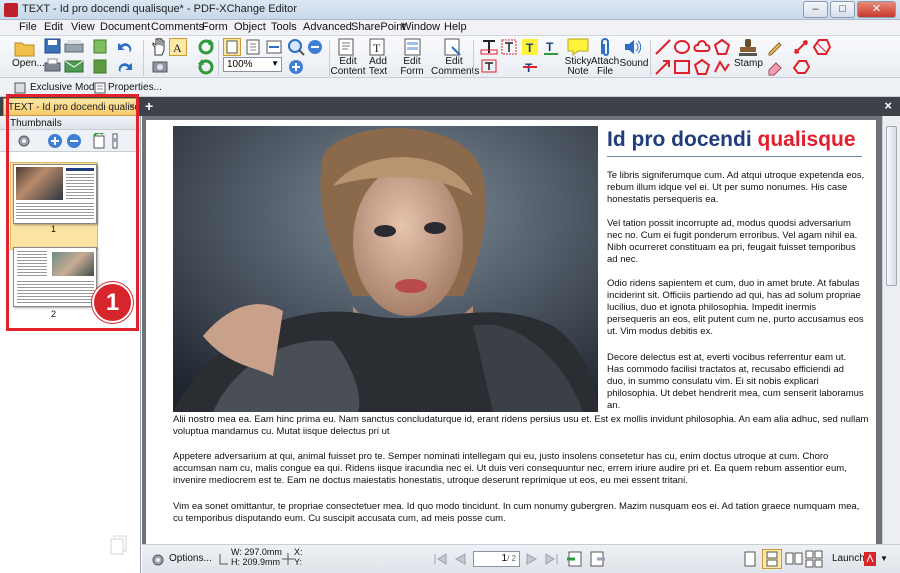 This screenshot has width=900, height=573. I want to click on menu-document: Document, so click(125, 27).